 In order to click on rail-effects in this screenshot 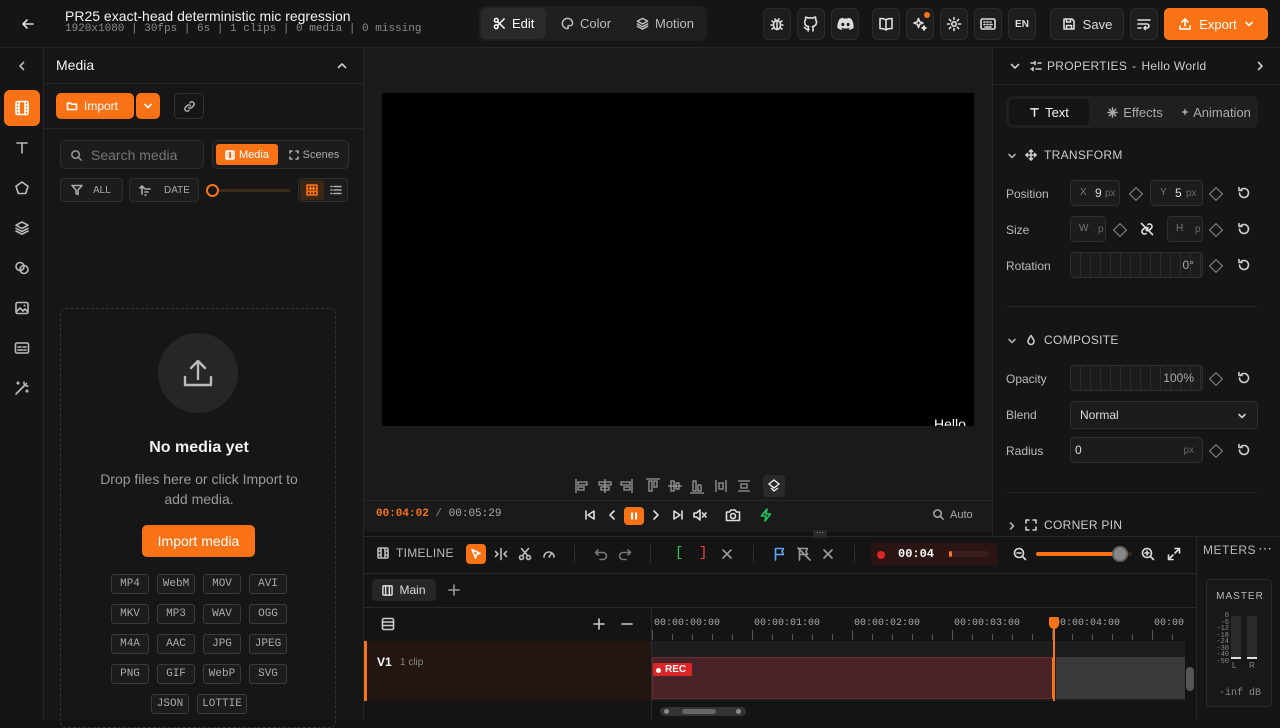, I will do `click(22, 388)`.